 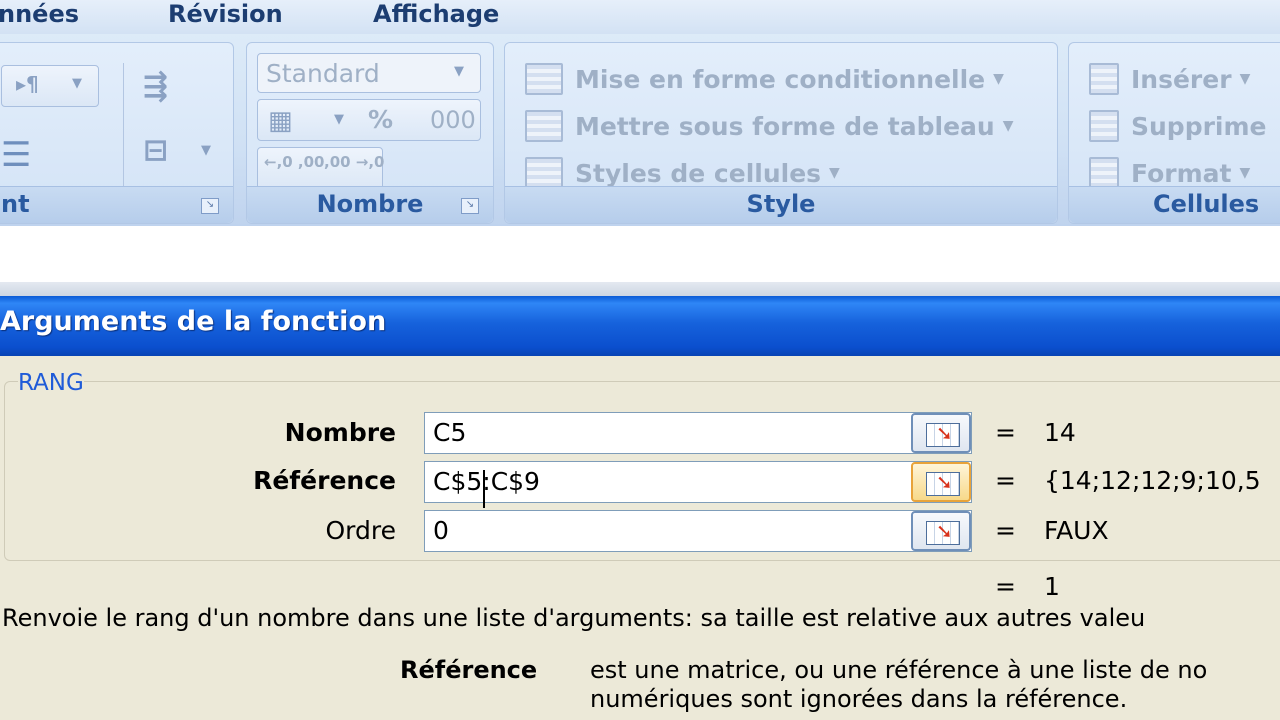 I want to click on format-as-table-button: Mettre sous forme de tableau ▼, so click(x=769, y=126).